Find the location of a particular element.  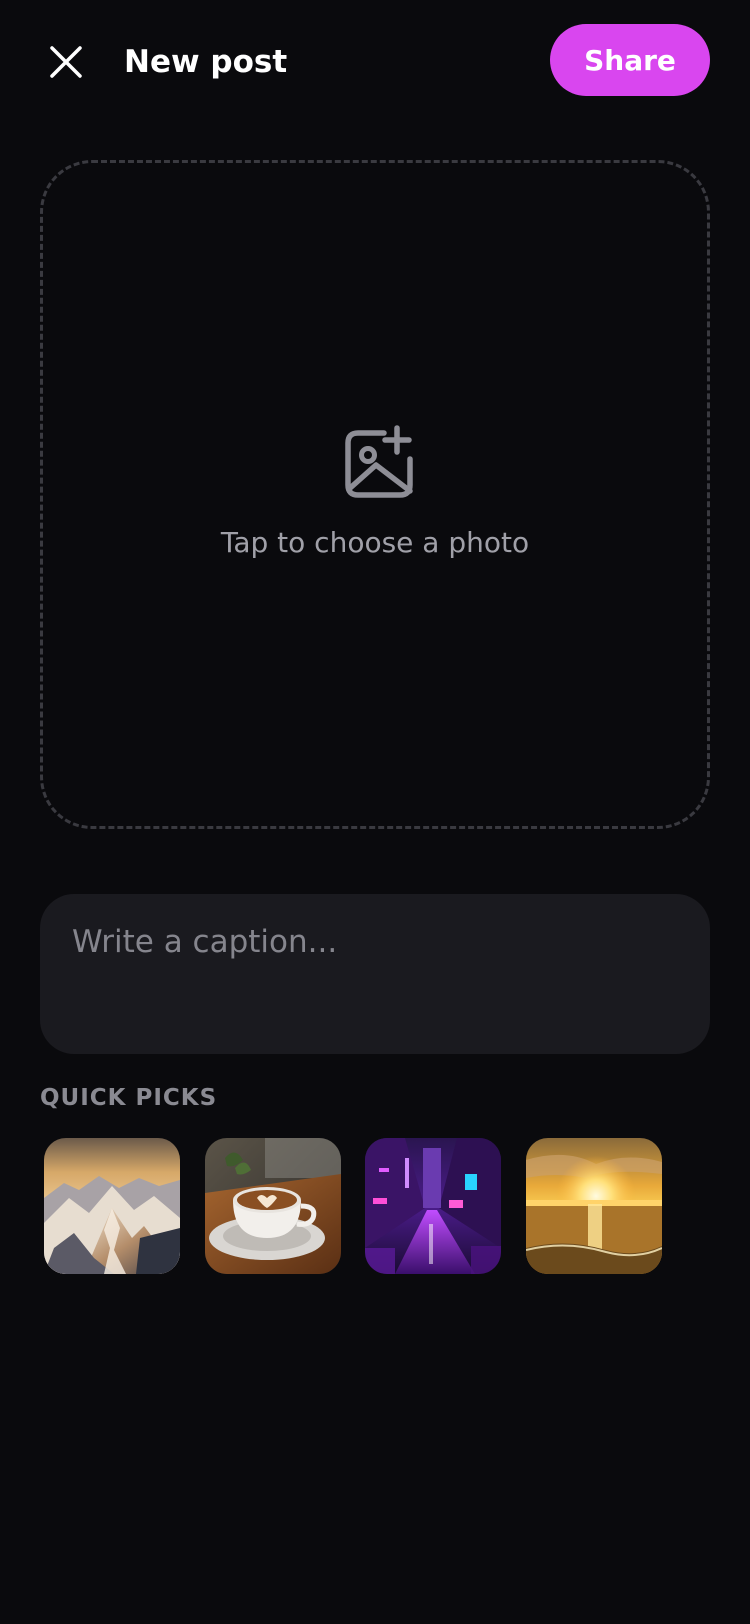

mountain-photo is located at coordinates (112, 1206).